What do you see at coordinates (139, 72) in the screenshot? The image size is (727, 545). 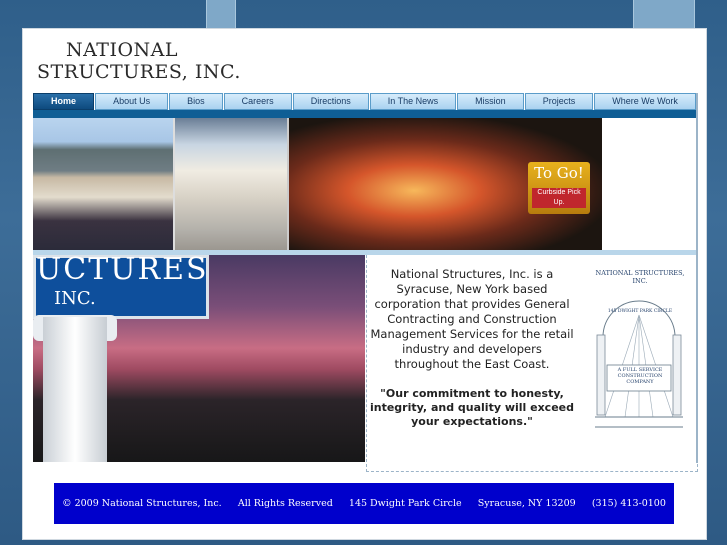 I see `logo-line2: STRUCTURES, INC.` at bounding box center [139, 72].